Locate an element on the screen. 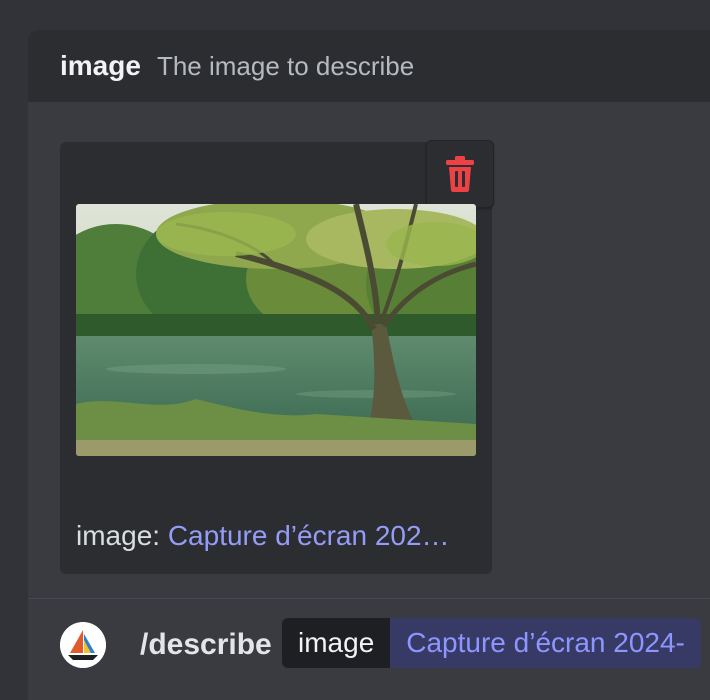 Image resolution: width=710 pixels, height=700 pixels. param-value: Capture d’écran 2024- is located at coordinates (545, 643).